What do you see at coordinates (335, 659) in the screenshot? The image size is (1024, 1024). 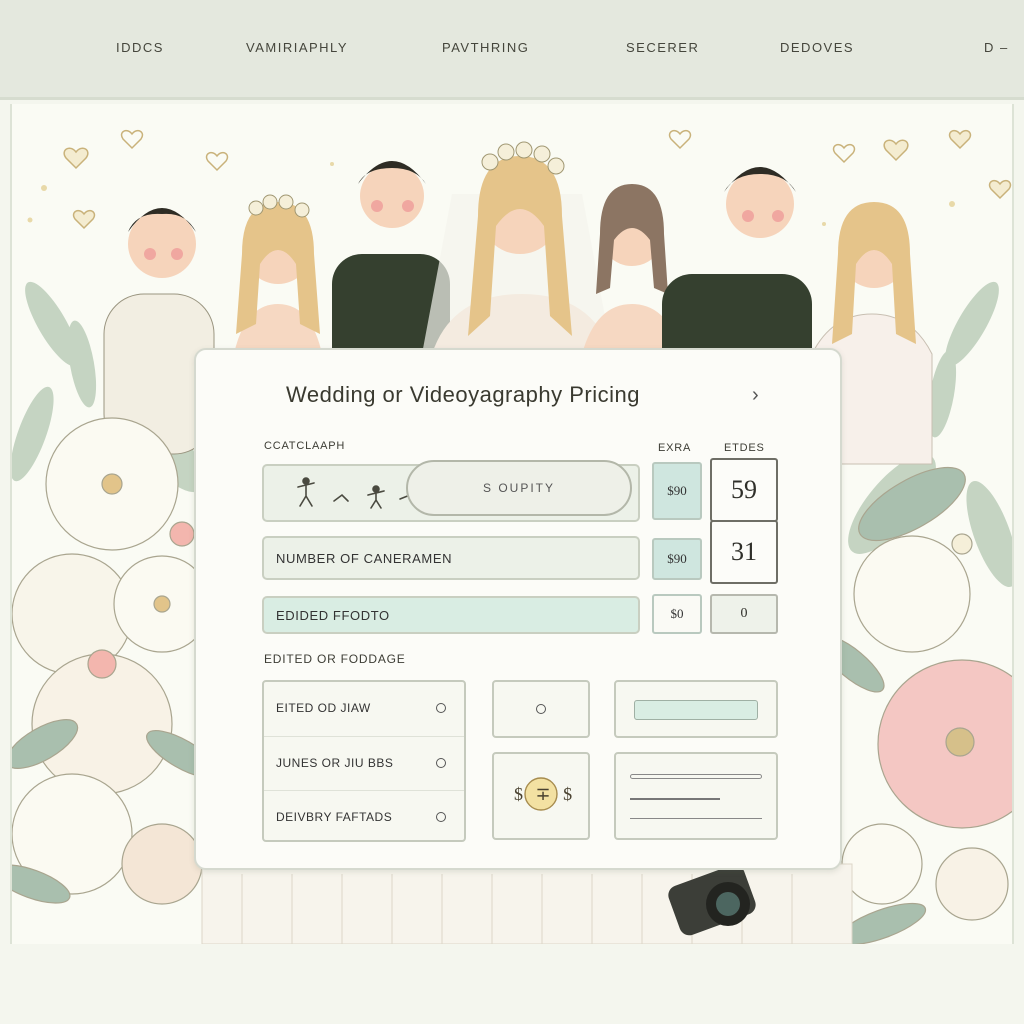 I see `section2-label: EDITED OR FODDAGE` at bounding box center [335, 659].